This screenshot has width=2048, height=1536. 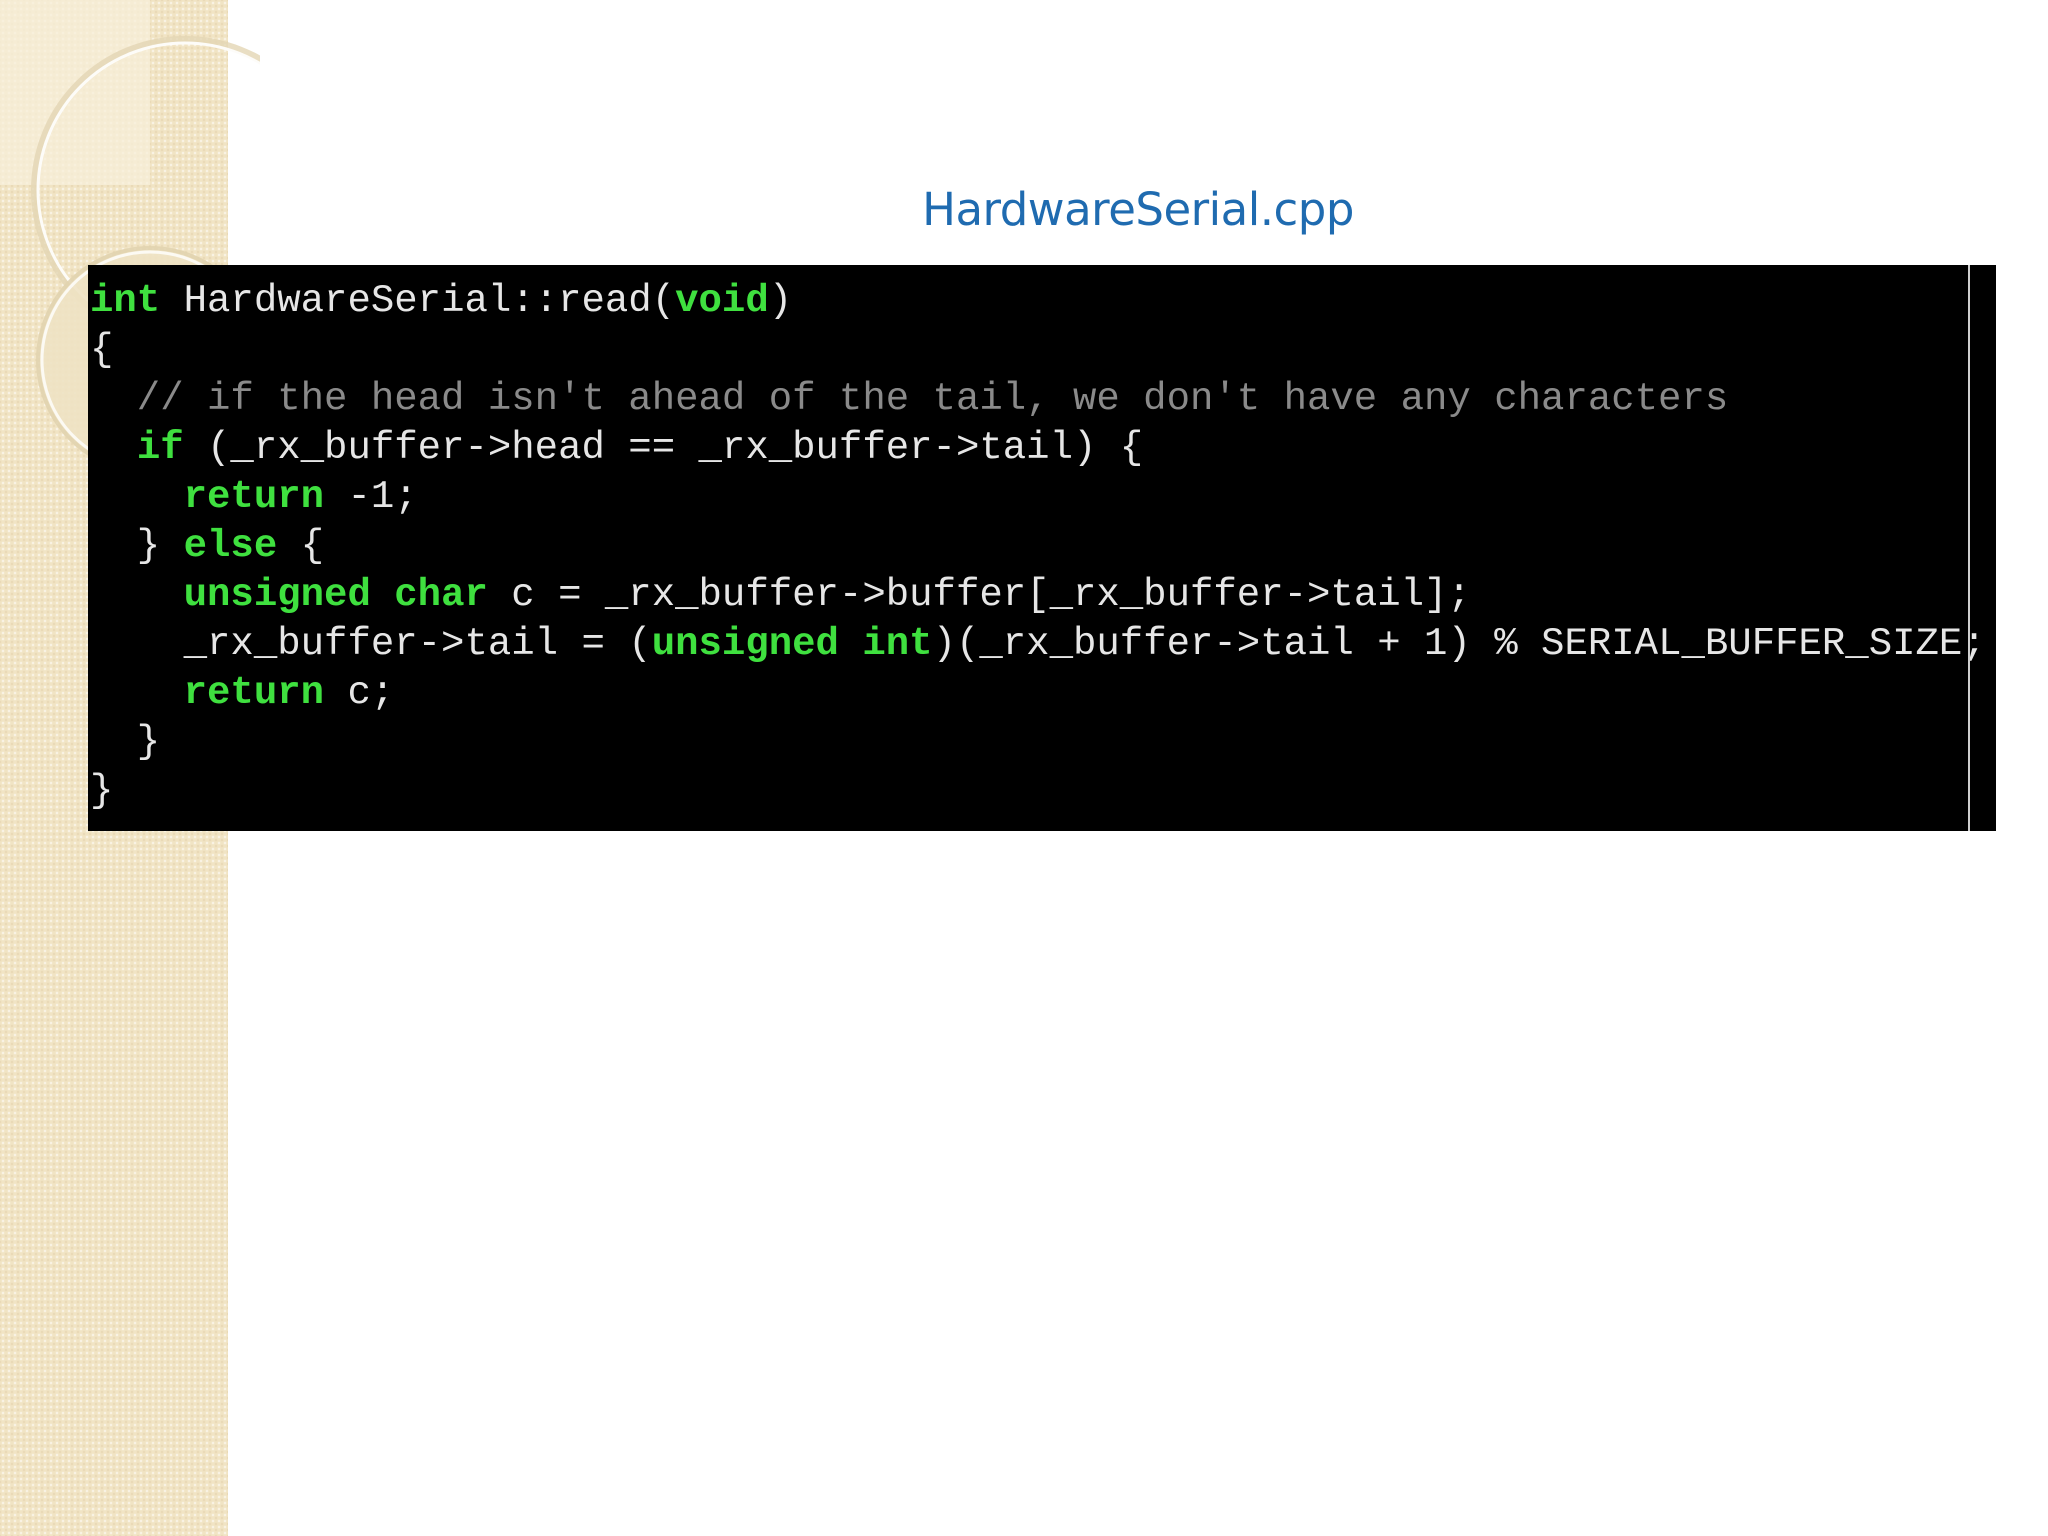 I want to click on code-keyword: unsigned char, so click(x=335, y=595).